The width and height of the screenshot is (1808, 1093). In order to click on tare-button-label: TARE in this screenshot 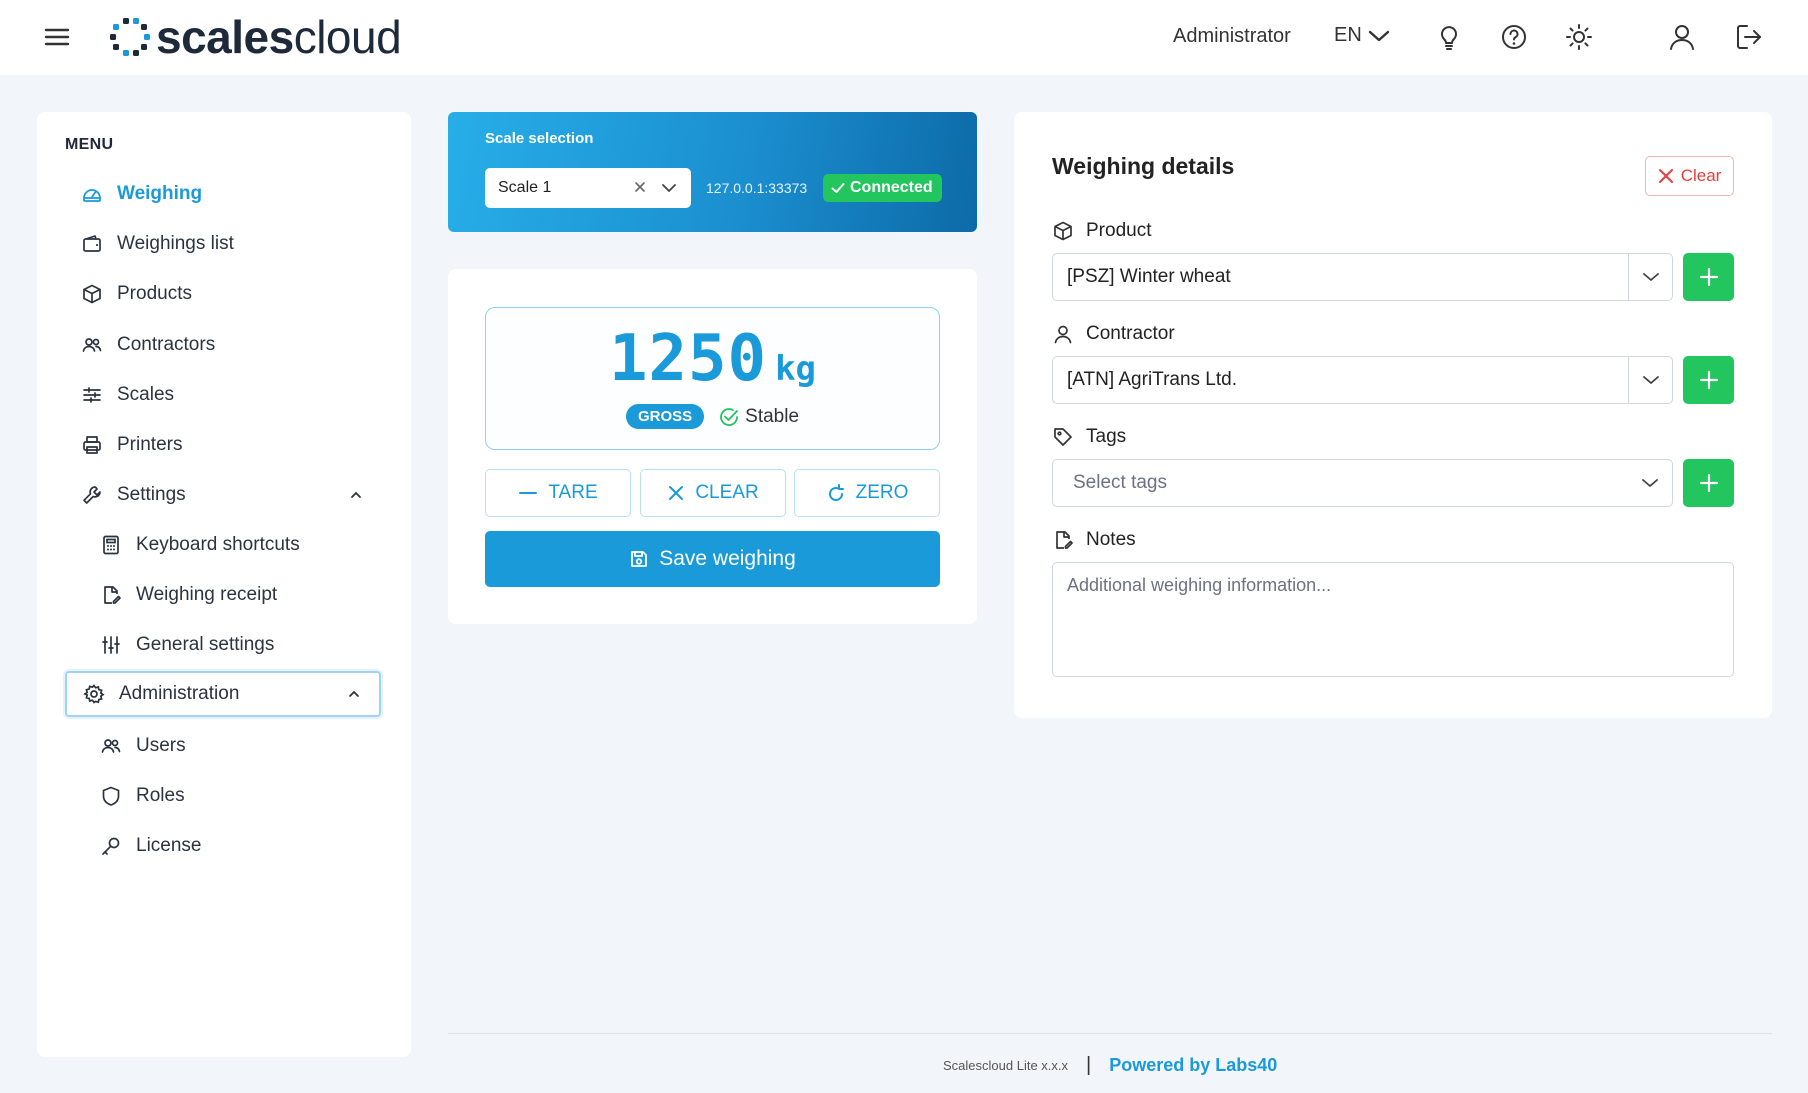, I will do `click(573, 492)`.